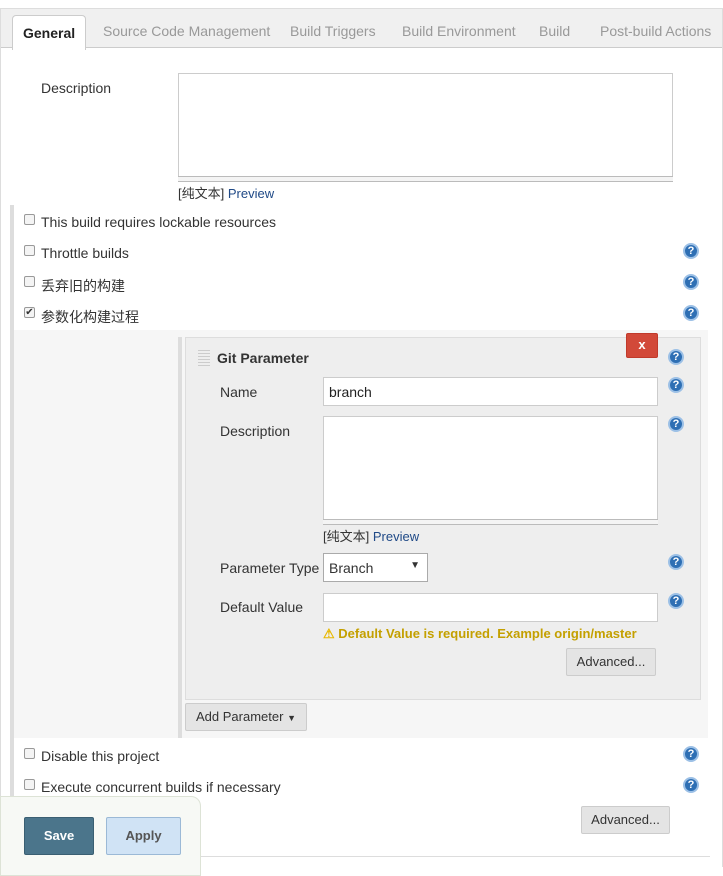 This screenshot has height=876, width=723. I want to click on parameters-bar, so click(180, 537).